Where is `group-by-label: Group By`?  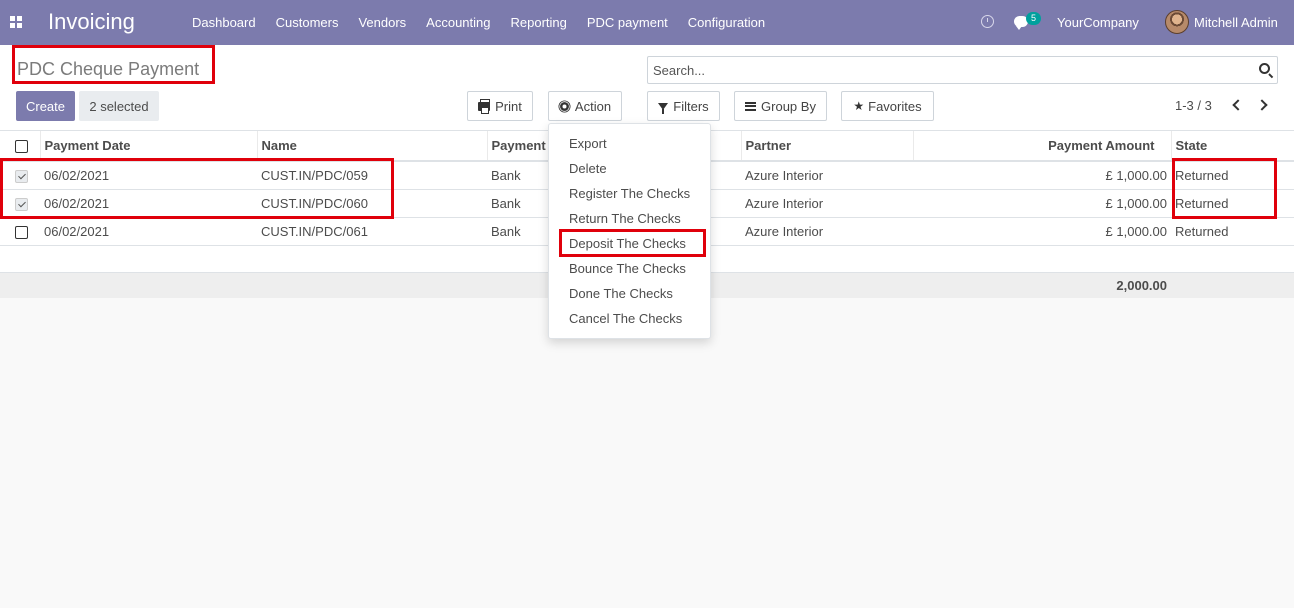
group-by-label: Group By is located at coordinates (788, 106).